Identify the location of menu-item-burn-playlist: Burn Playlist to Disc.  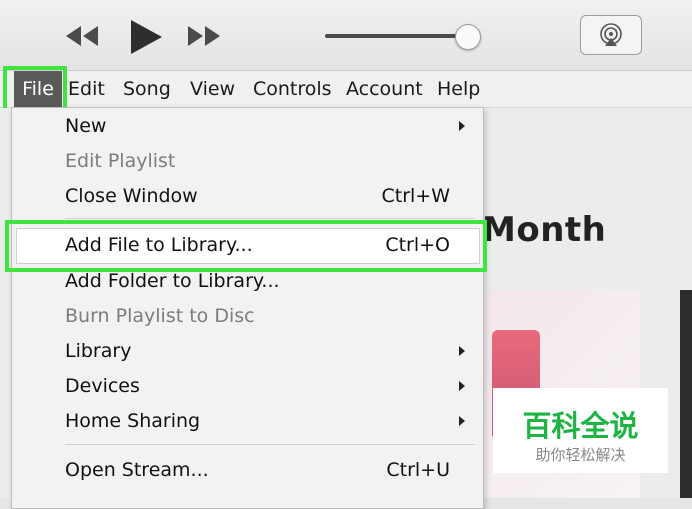
(247, 316).